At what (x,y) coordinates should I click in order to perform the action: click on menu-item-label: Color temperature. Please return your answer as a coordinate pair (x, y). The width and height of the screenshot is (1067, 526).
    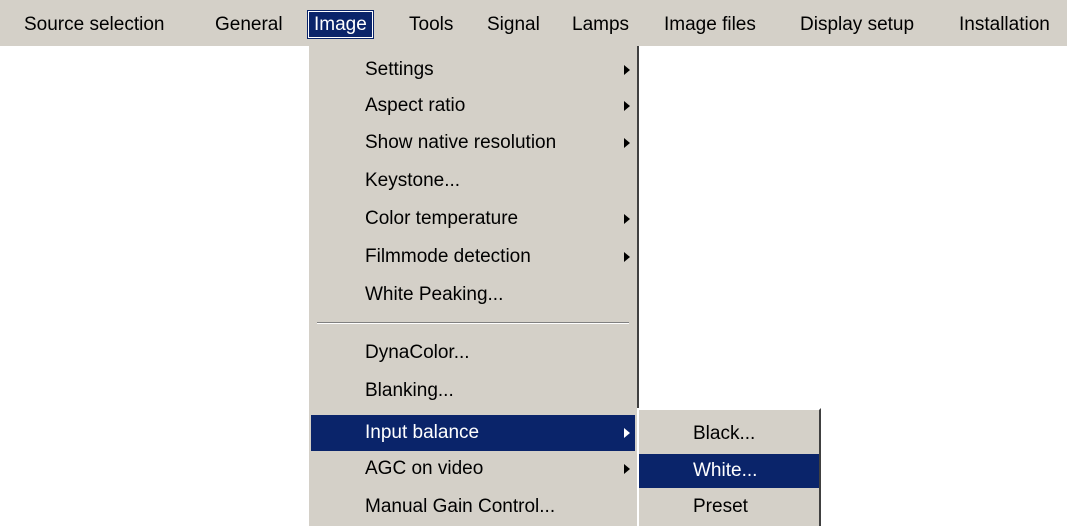
    Looking at the image, I should click on (442, 218).